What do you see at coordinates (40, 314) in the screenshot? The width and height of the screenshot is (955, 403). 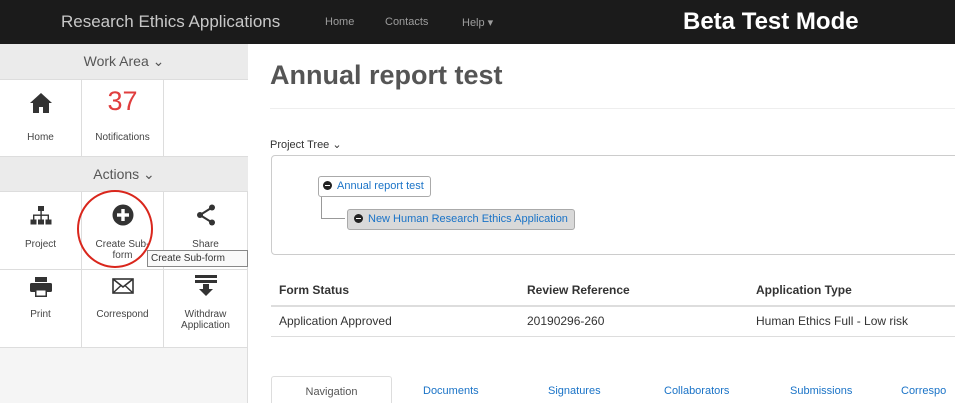 I see `print-label: Print` at bounding box center [40, 314].